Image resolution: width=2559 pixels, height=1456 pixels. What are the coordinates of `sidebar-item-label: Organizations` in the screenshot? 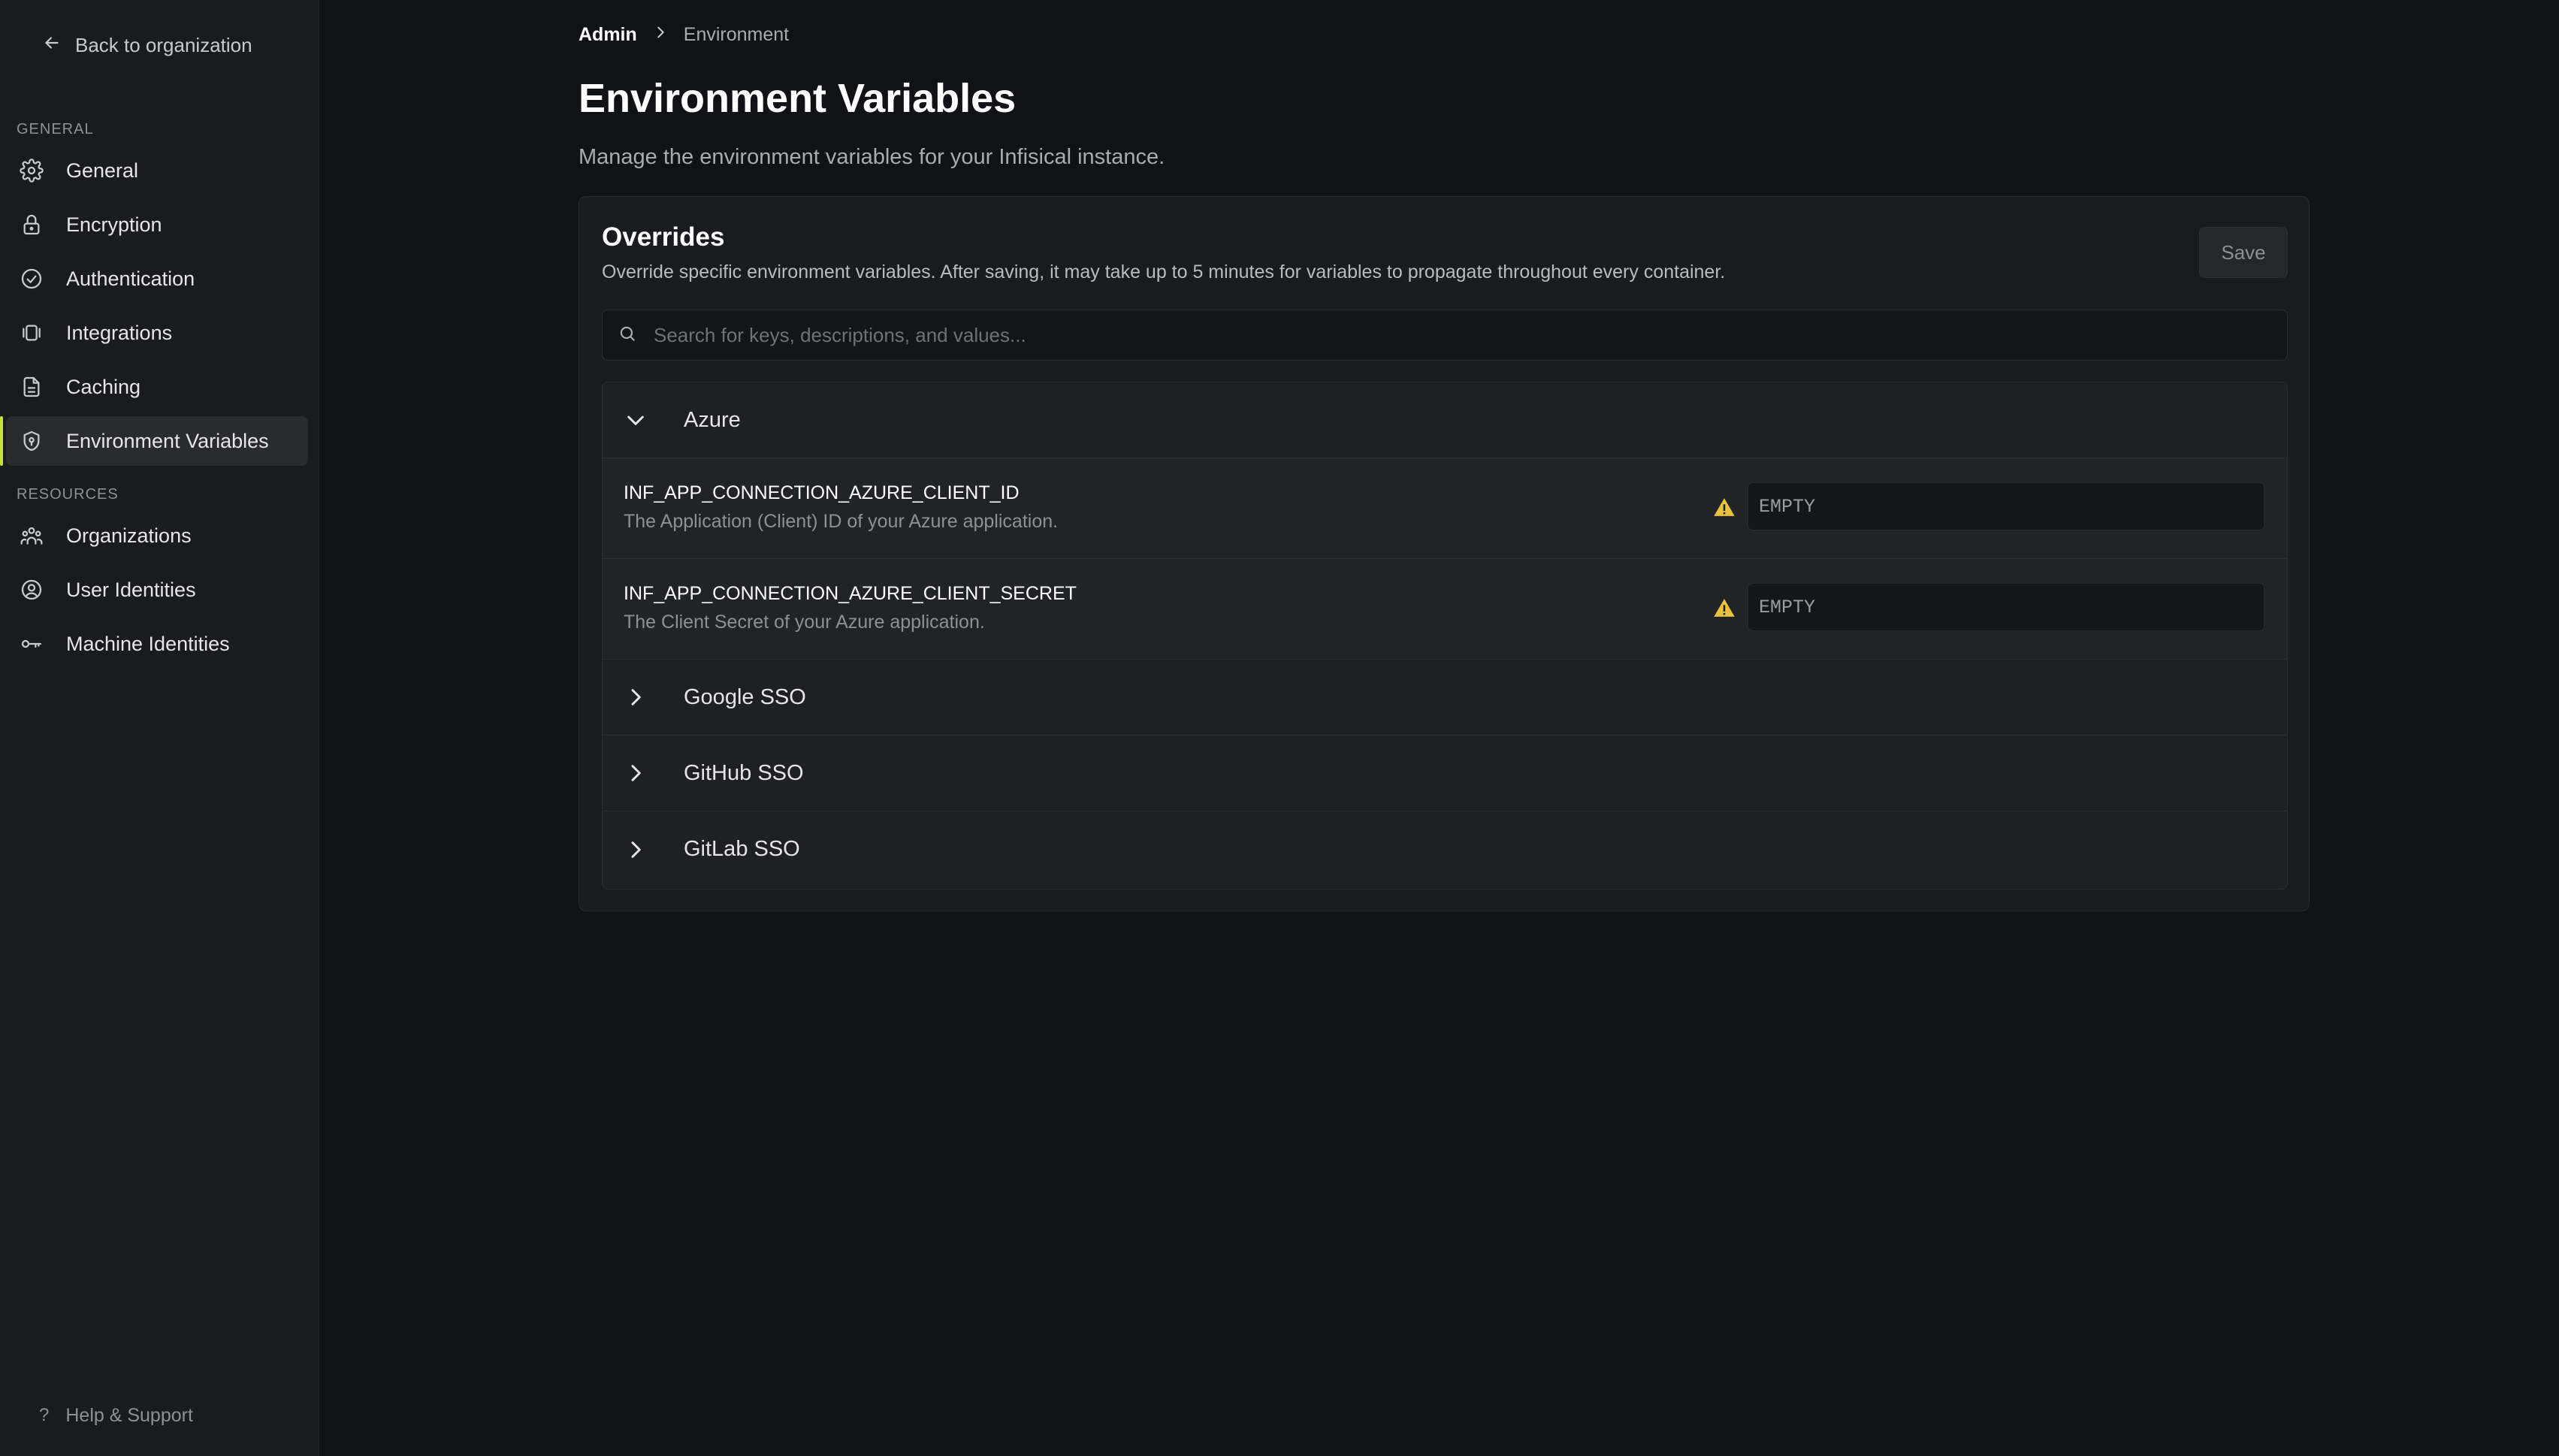 It's located at (129, 535).